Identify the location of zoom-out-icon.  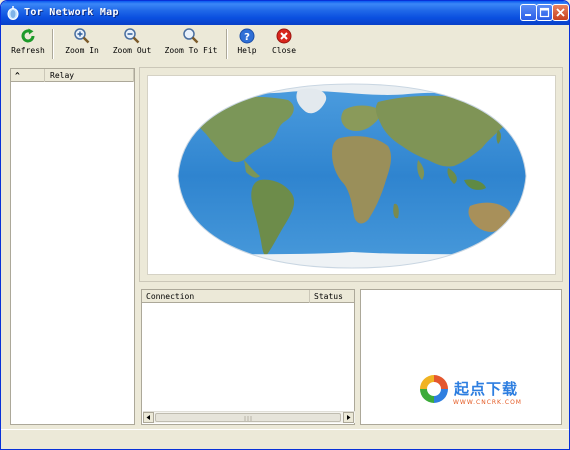
(132, 36).